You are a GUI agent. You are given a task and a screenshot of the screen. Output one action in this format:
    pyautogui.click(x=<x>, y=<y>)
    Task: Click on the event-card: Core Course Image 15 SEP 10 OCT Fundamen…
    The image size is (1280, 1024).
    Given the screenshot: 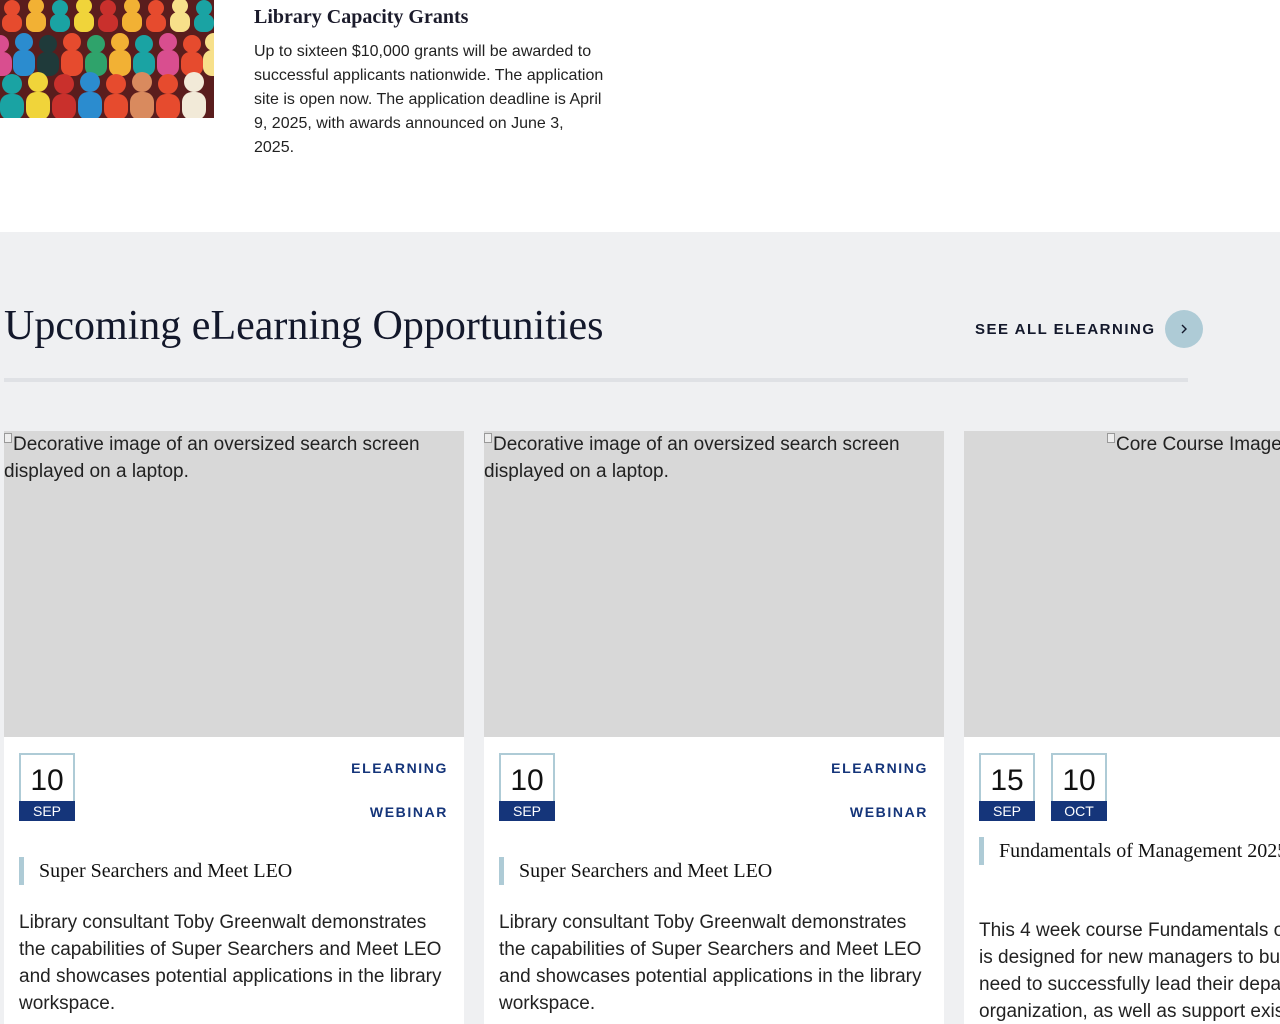 What is the action you would take?
    pyautogui.click(x=1122, y=727)
    